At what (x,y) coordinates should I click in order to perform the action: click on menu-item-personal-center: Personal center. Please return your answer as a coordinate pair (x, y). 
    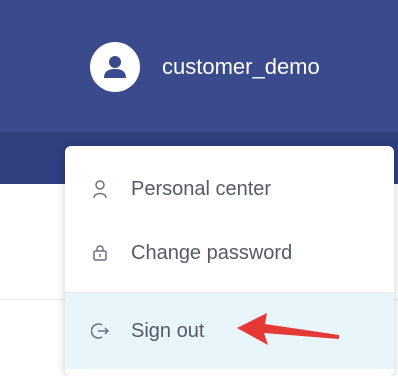
    Looking at the image, I should click on (229, 189).